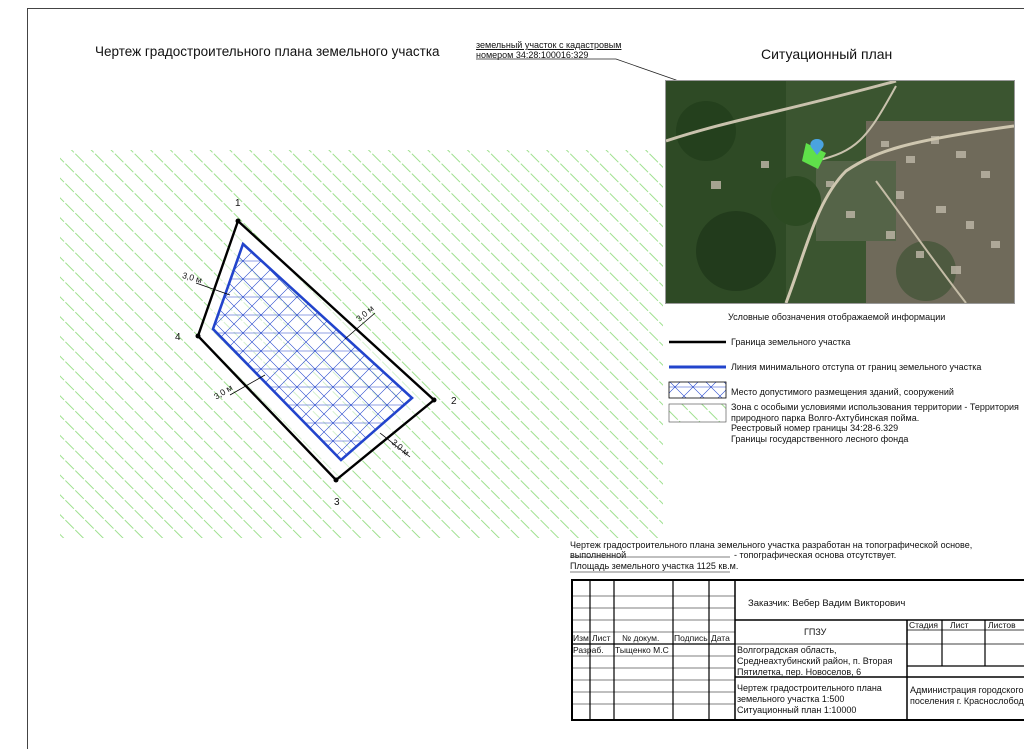 The width and height of the screenshot is (1024, 749). What do you see at coordinates (654, 566) in the screenshot?
I see `note-area: Площадь земельного участка 1125 кв.м.` at bounding box center [654, 566].